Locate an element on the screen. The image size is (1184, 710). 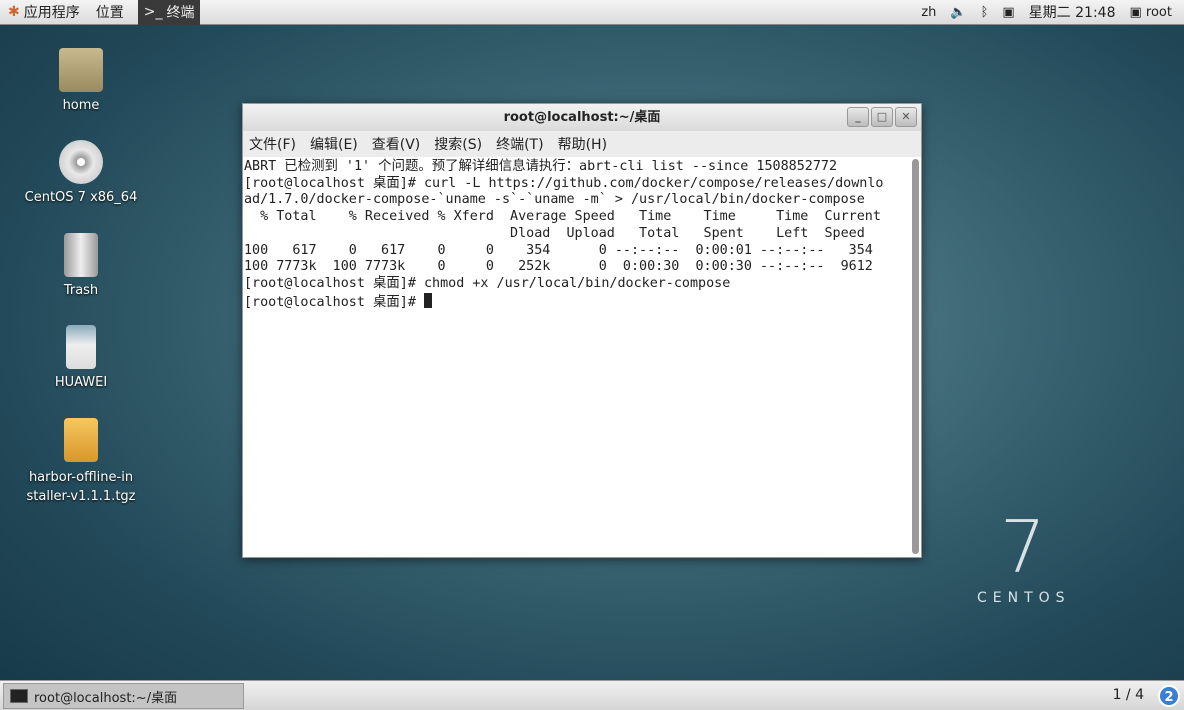
notification-badge: 2 is located at coordinates (1169, 696).